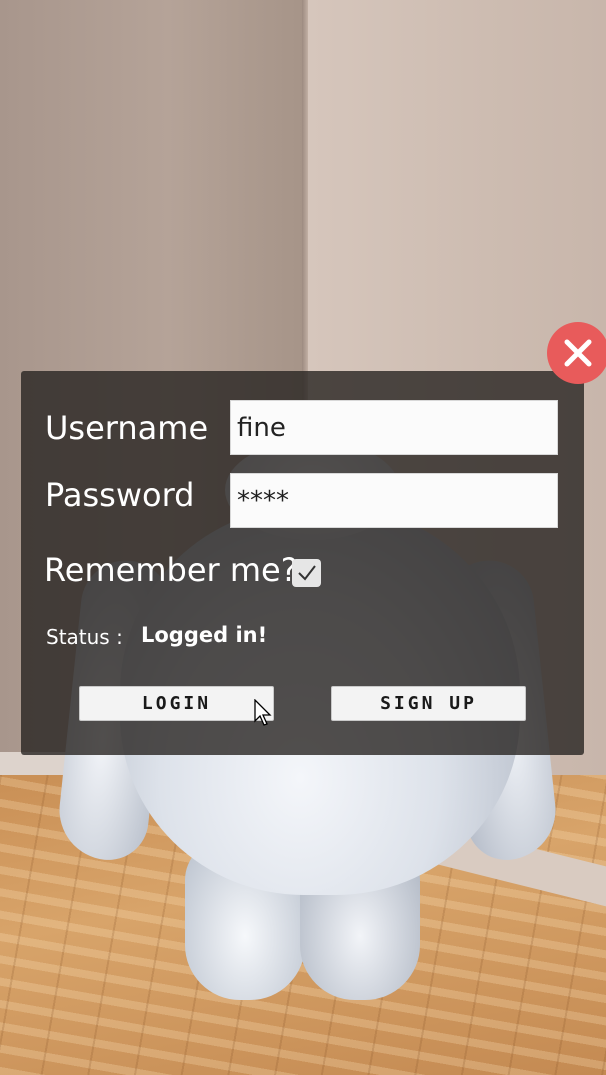 The height and width of the screenshot is (1075, 606). What do you see at coordinates (176, 703) in the screenshot?
I see `login-button: LOGIN` at bounding box center [176, 703].